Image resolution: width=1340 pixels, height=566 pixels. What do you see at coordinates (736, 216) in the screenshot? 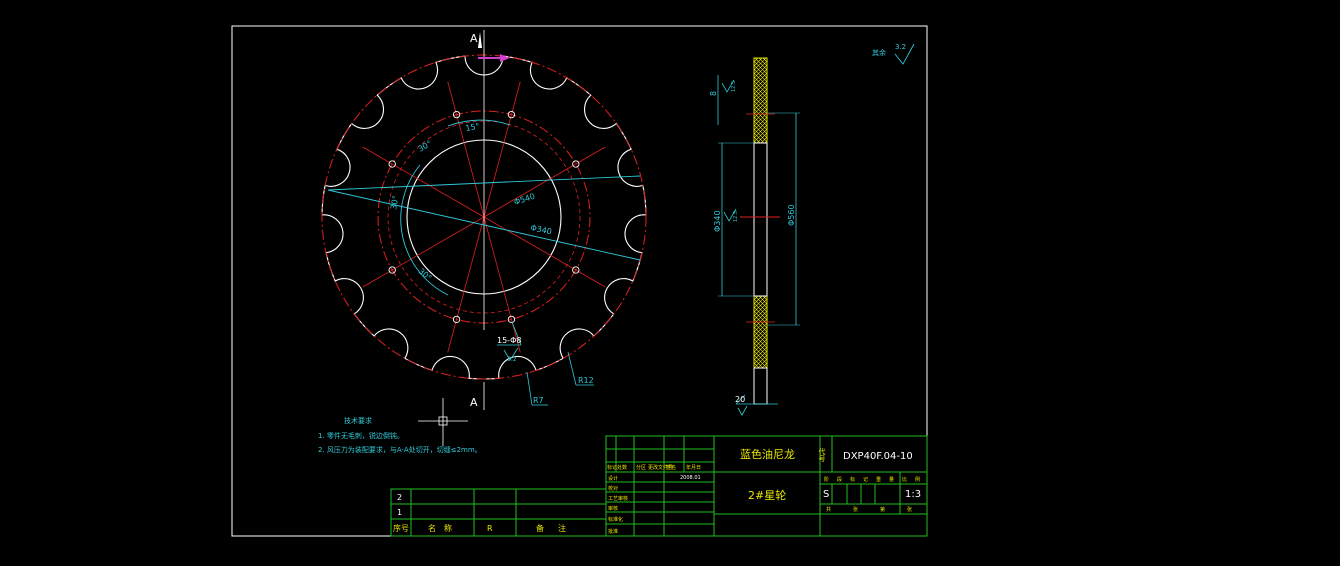
I see `side-ra-2: 12.5` at bounding box center [736, 216].